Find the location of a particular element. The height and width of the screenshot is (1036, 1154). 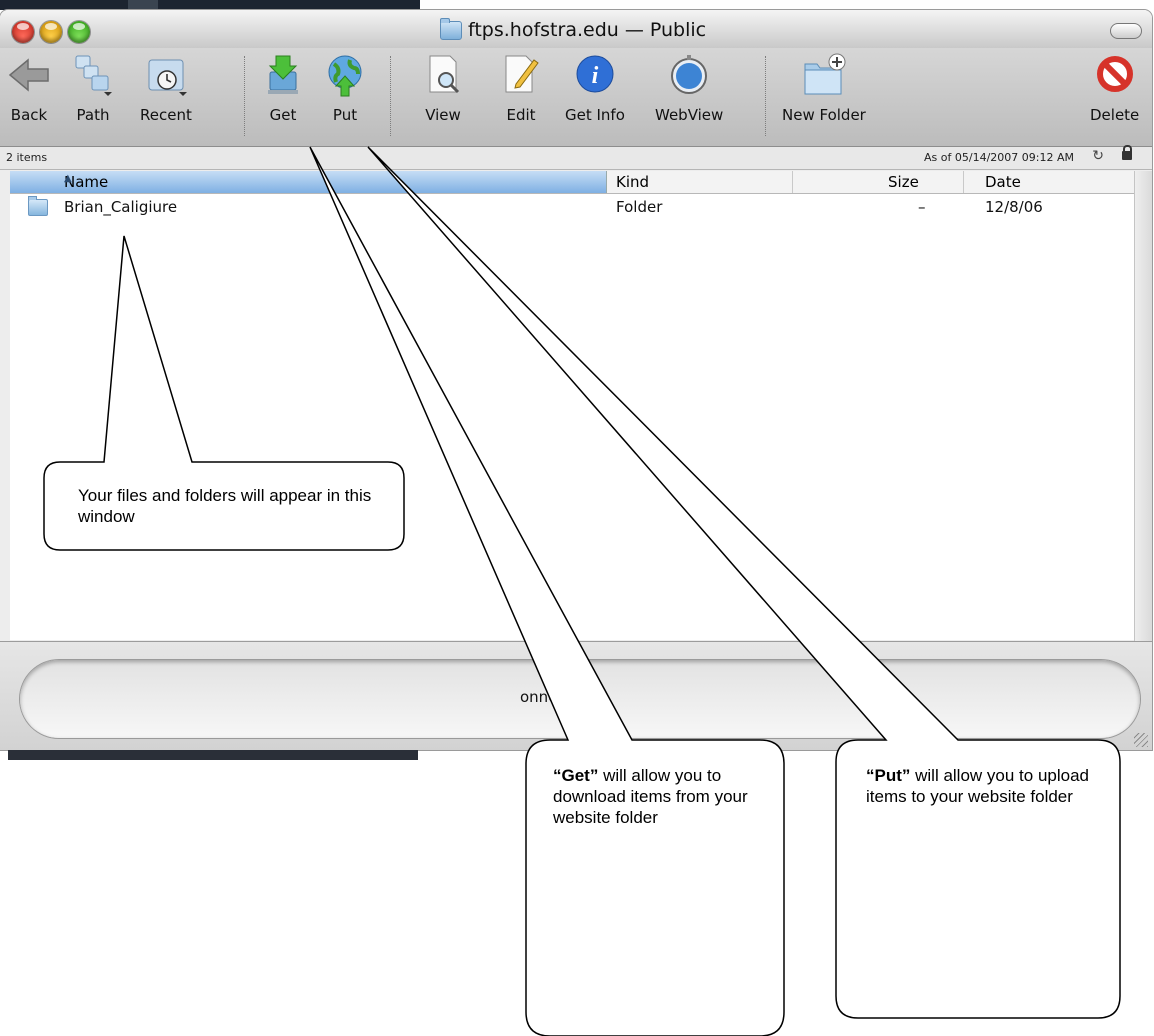

file-name: Brian_Caligiure is located at coordinates (121, 207).